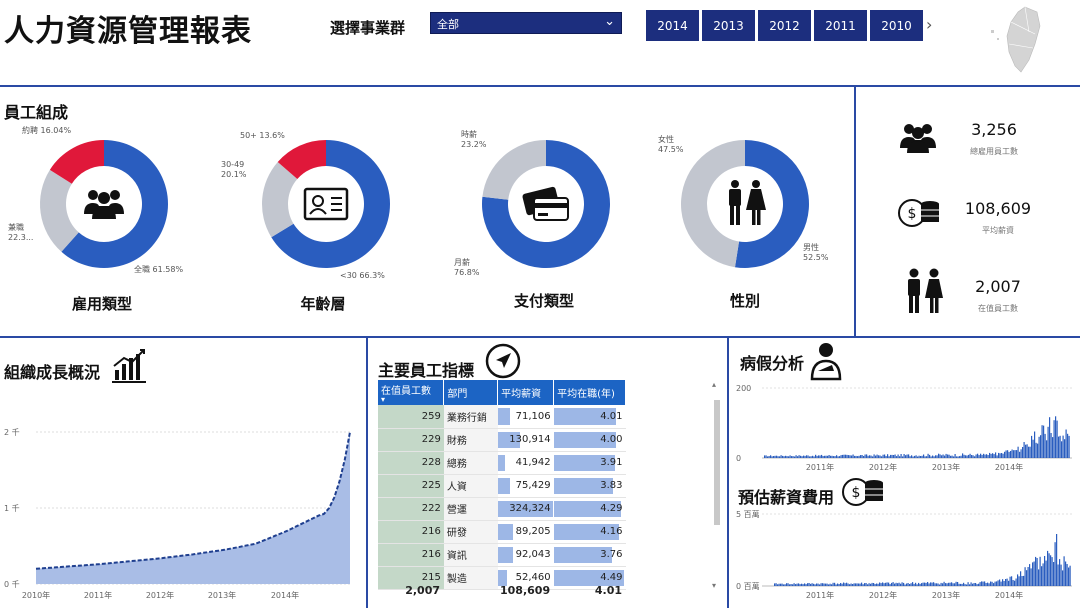 The image size is (1080, 608). What do you see at coordinates (502, 440) in the screenshot?
I see `table-row: 229 財務 130,914 4.00` at bounding box center [502, 440].